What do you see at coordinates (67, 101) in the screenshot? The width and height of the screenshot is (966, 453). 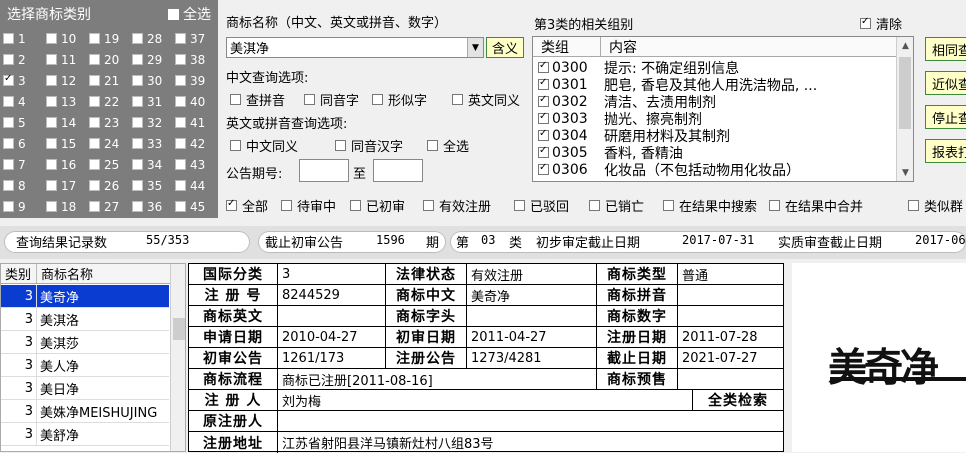 I see `category-item: 13` at bounding box center [67, 101].